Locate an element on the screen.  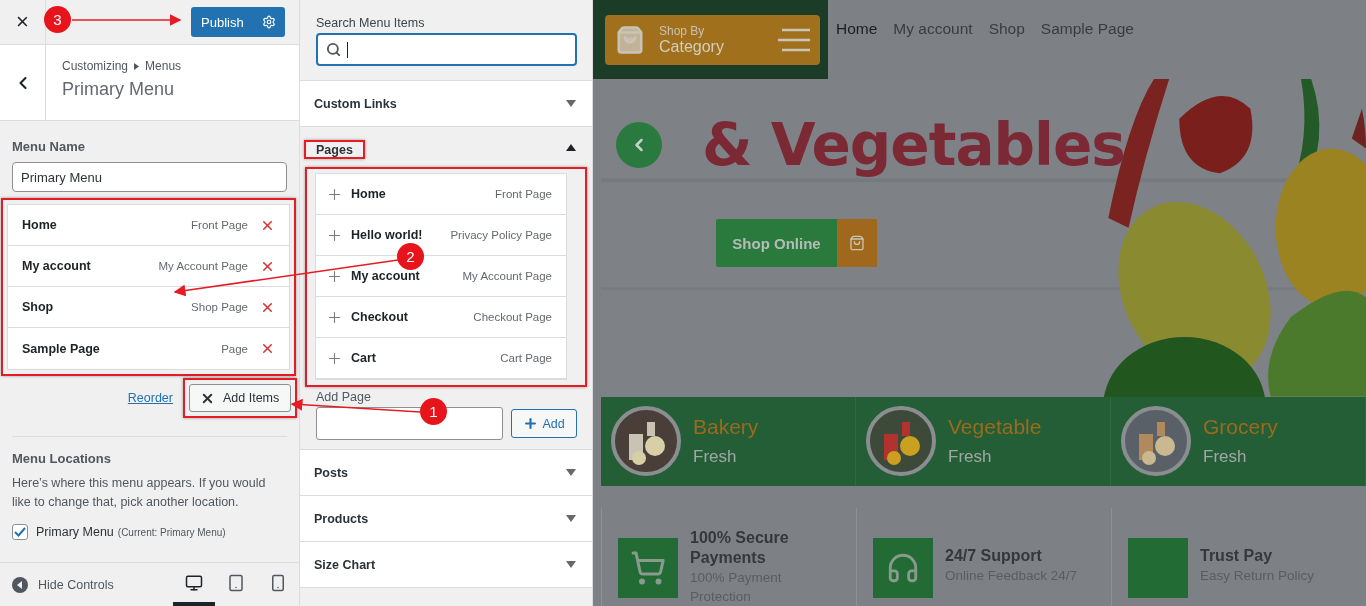
section-title: Custom Links is located at coordinates (355, 104).